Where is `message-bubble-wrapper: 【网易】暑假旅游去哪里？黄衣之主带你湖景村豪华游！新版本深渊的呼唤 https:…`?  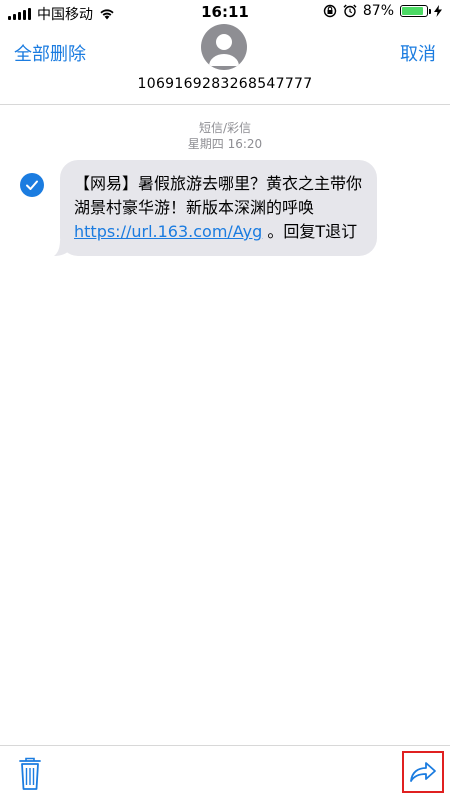 message-bubble-wrapper: 【网易】暑假旅游去哪里？黄衣之主带你湖景村豪华游！新版本深渊的呼唤 https:… is located at coordinates (215, 208).